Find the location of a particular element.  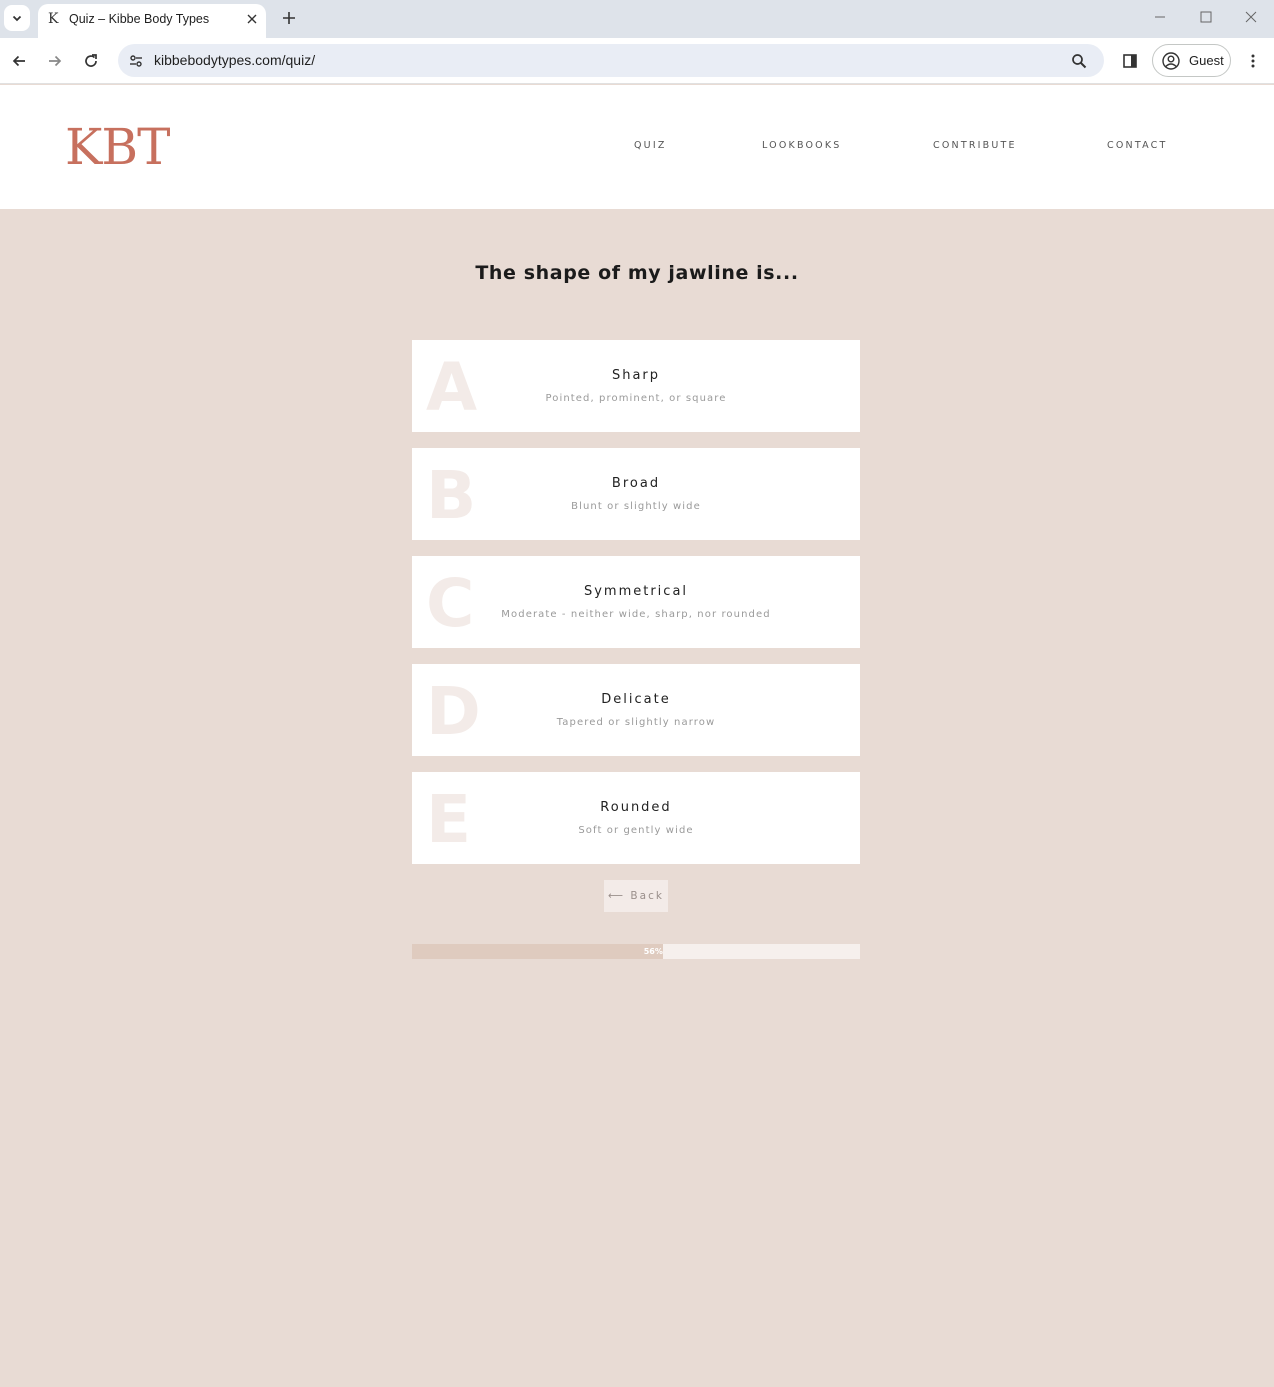

progress-bar: 56% is located at coordinates (636, 951).